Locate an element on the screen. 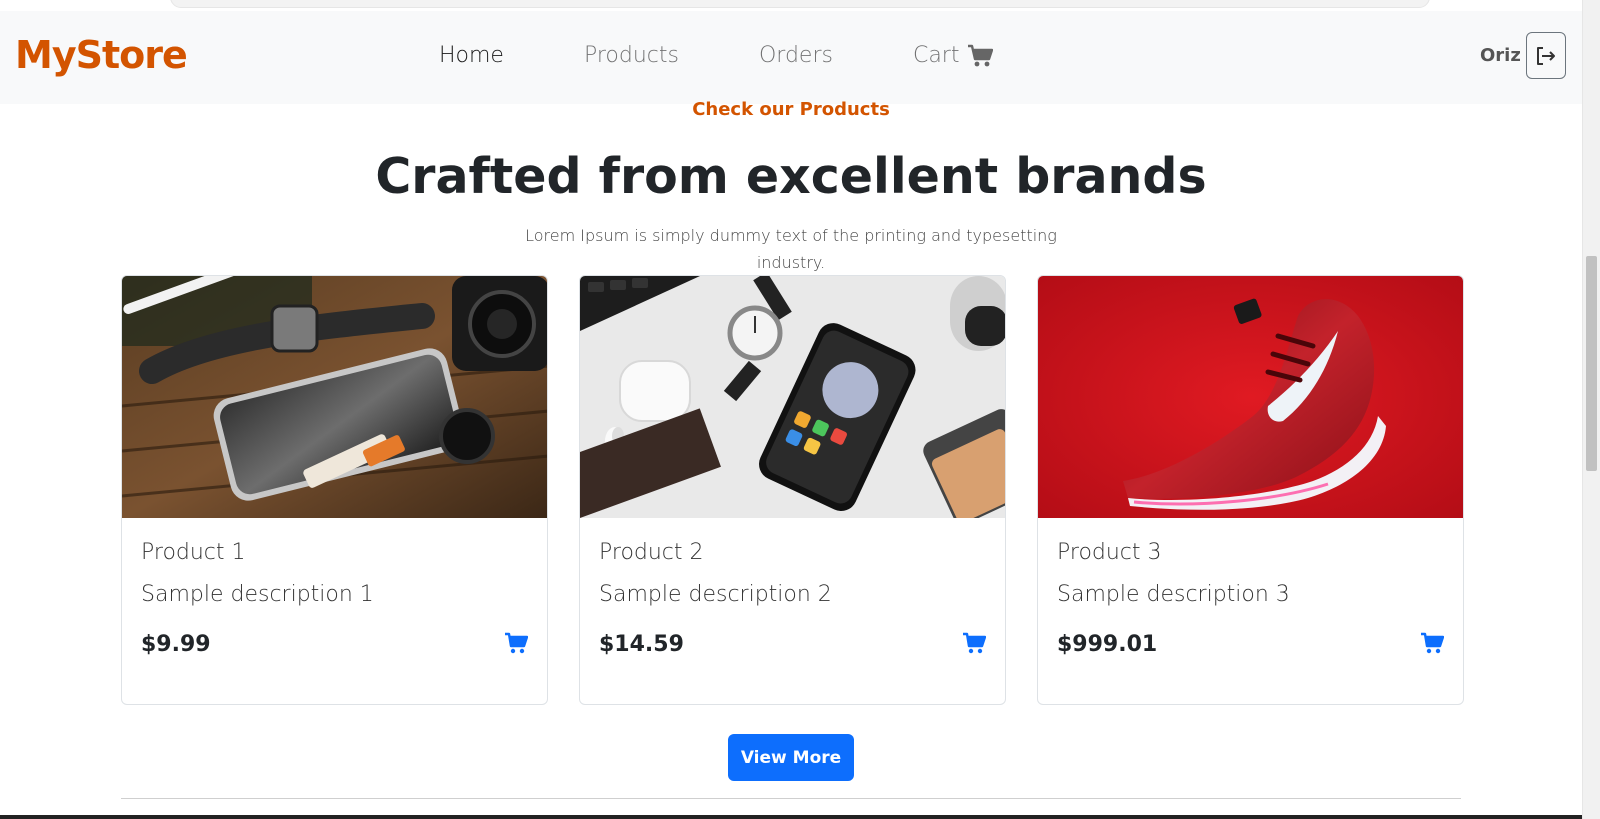 Image resolution: width=1600 pixels, height=819 pixels. product-card: Product 1 Sample description 1 $9.99 is located at coordinates (334, 490).